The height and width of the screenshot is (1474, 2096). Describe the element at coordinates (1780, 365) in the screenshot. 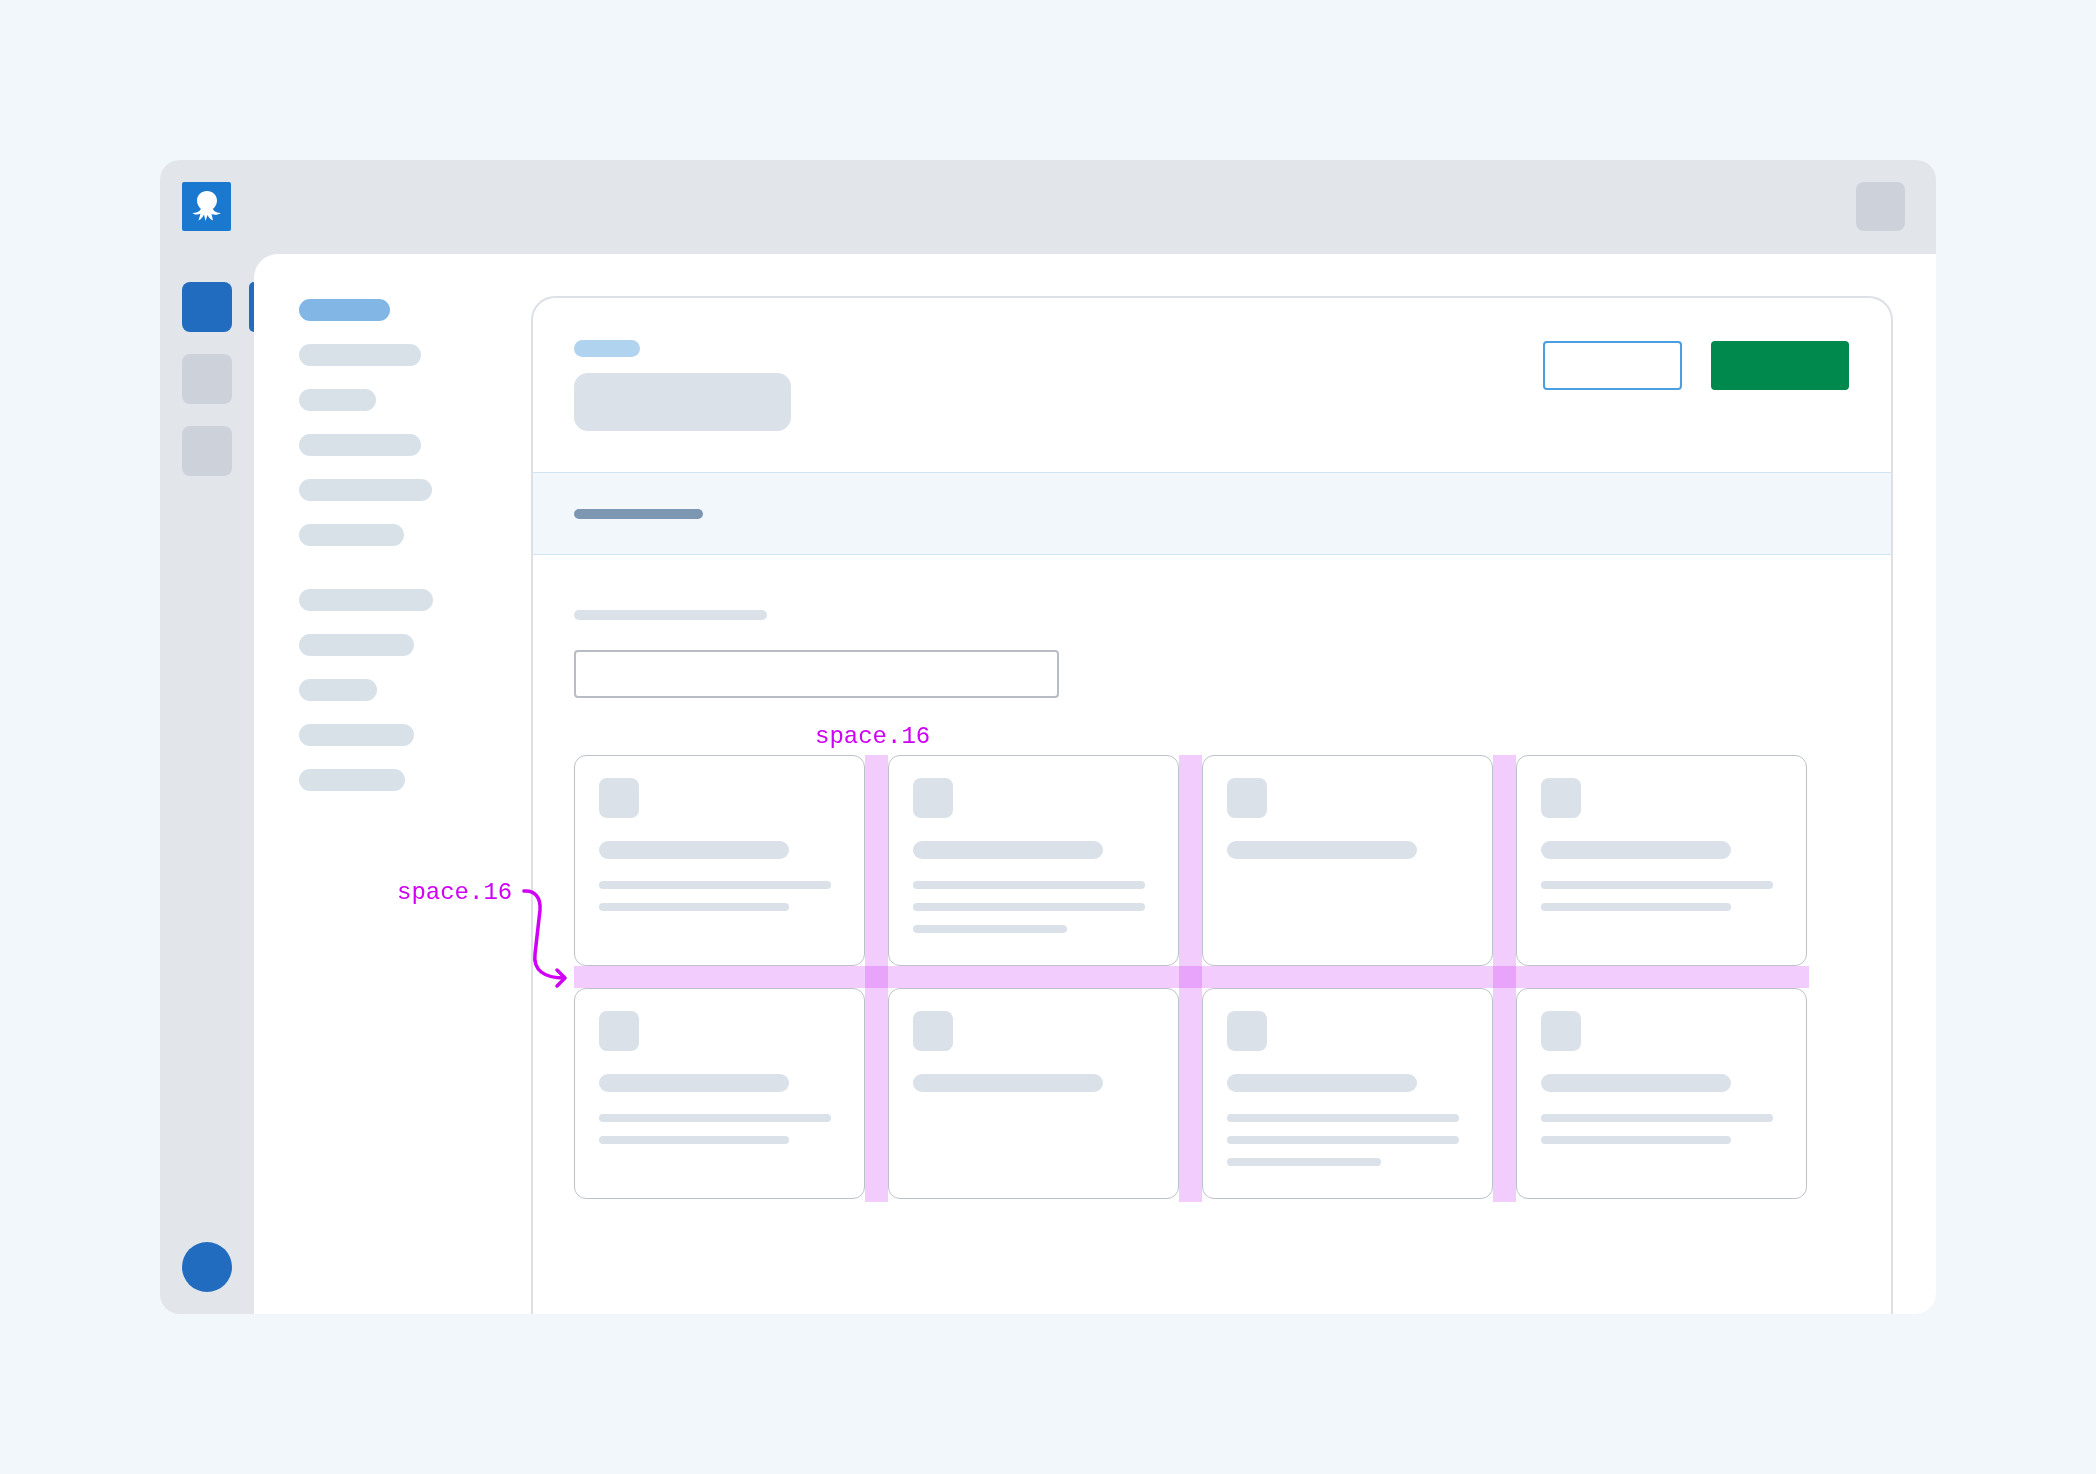

I see `primary-button` at that location.